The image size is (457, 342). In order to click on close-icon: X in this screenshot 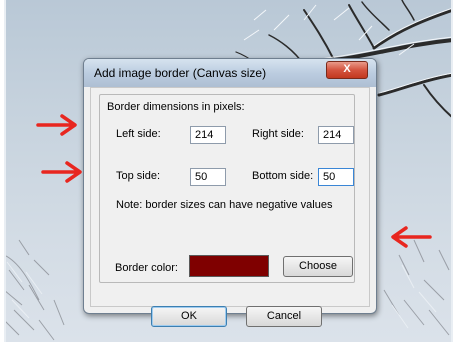, I will do `click(347, 69)`.